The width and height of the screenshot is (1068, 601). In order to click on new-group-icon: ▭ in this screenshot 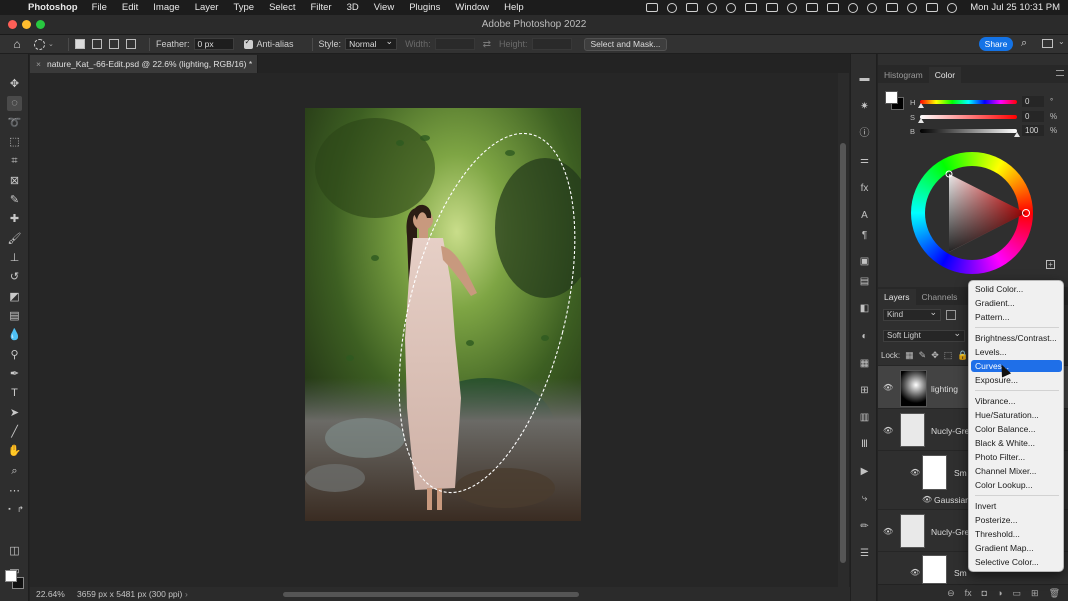, I will do `click(1017, 593)`.